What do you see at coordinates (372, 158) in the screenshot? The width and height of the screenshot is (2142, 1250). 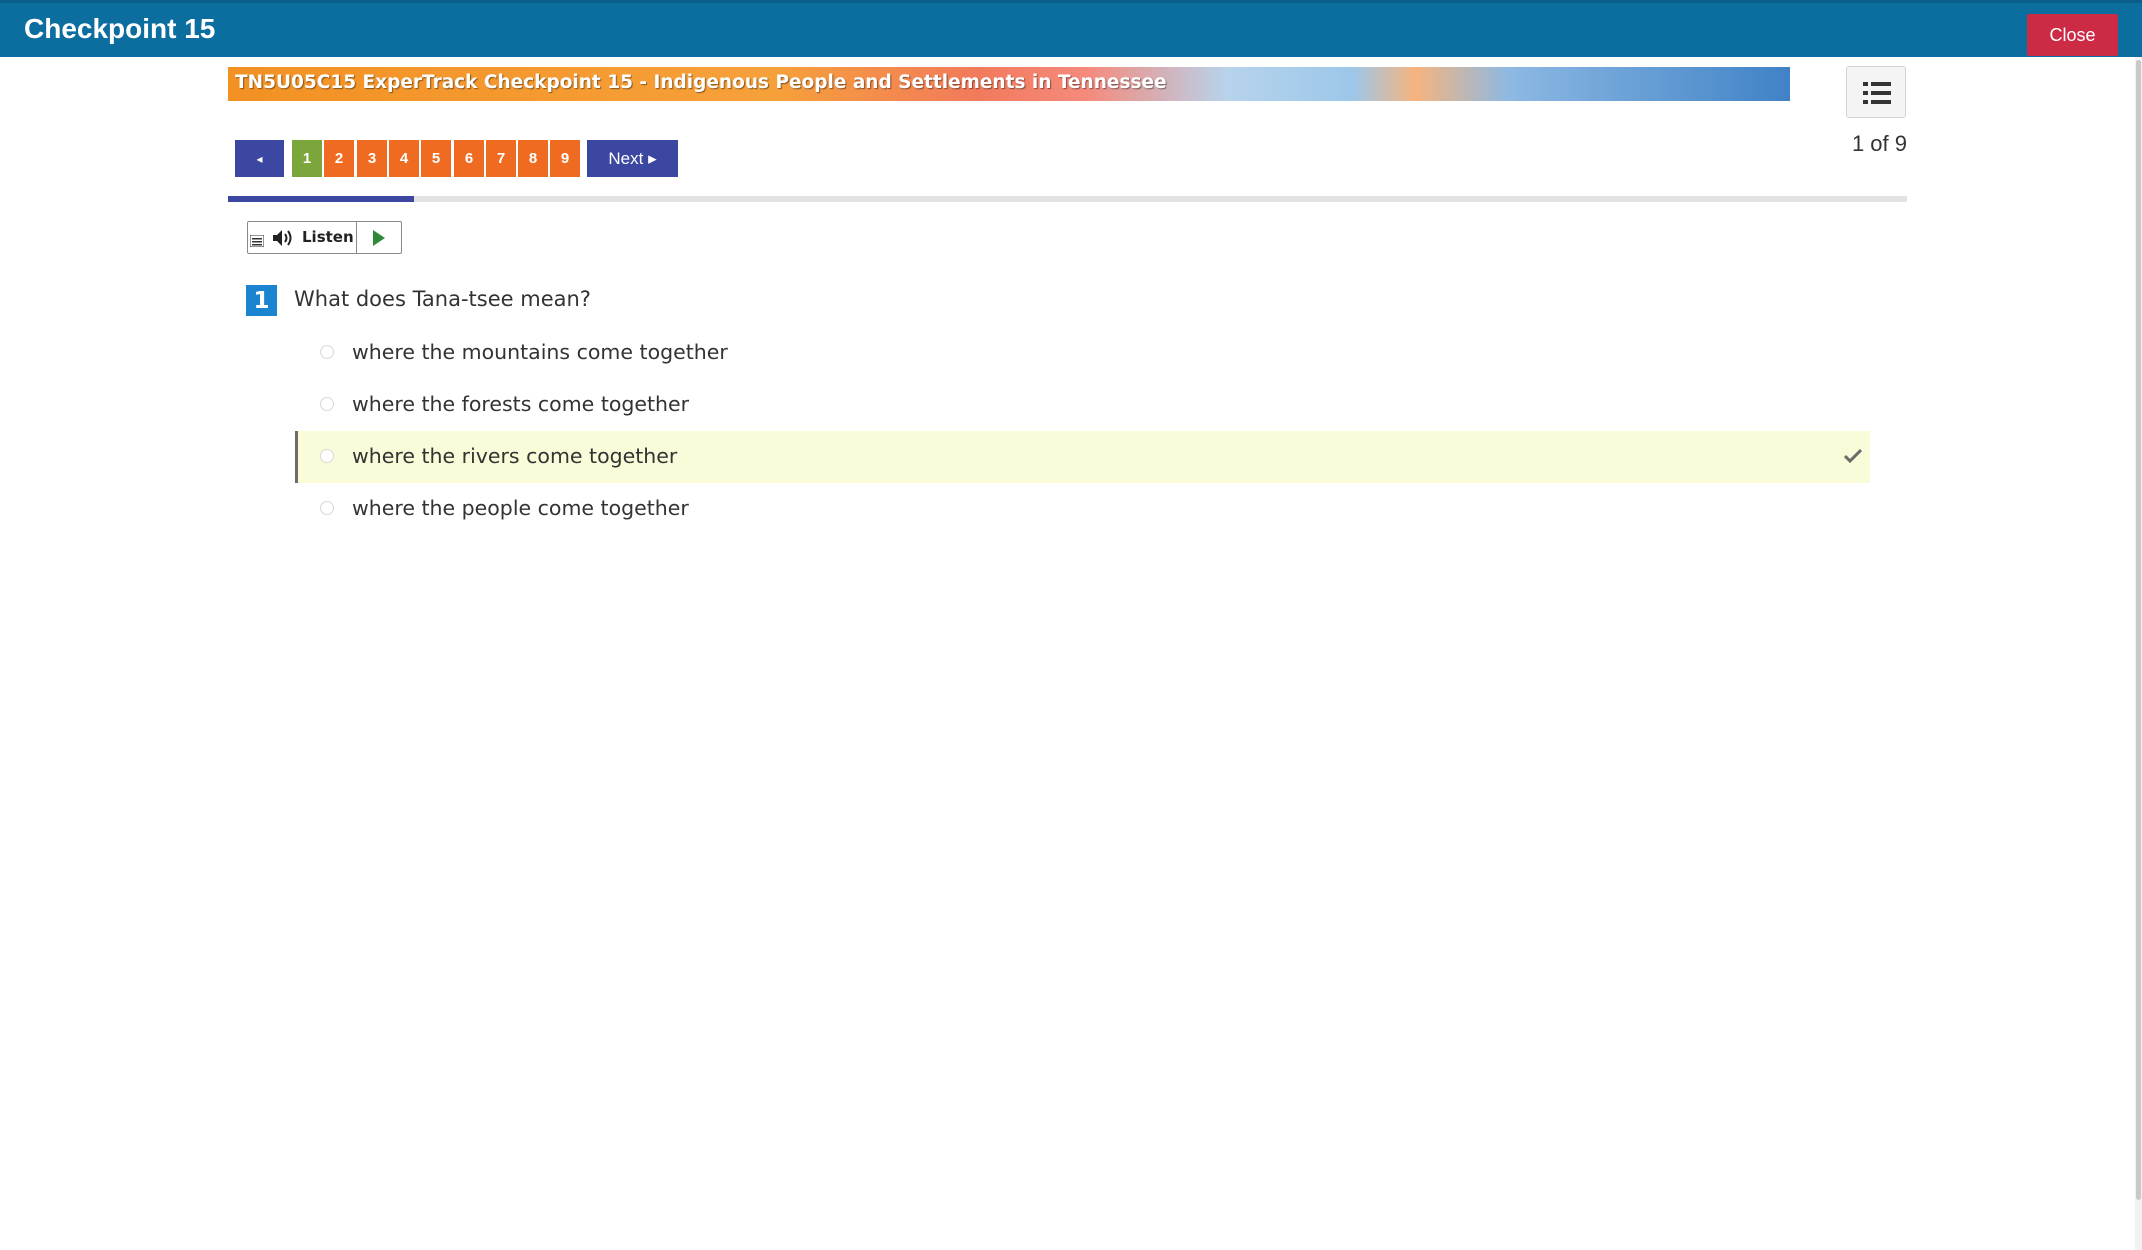 I see `page-button-3: 3` at bounding box center [372, 158].